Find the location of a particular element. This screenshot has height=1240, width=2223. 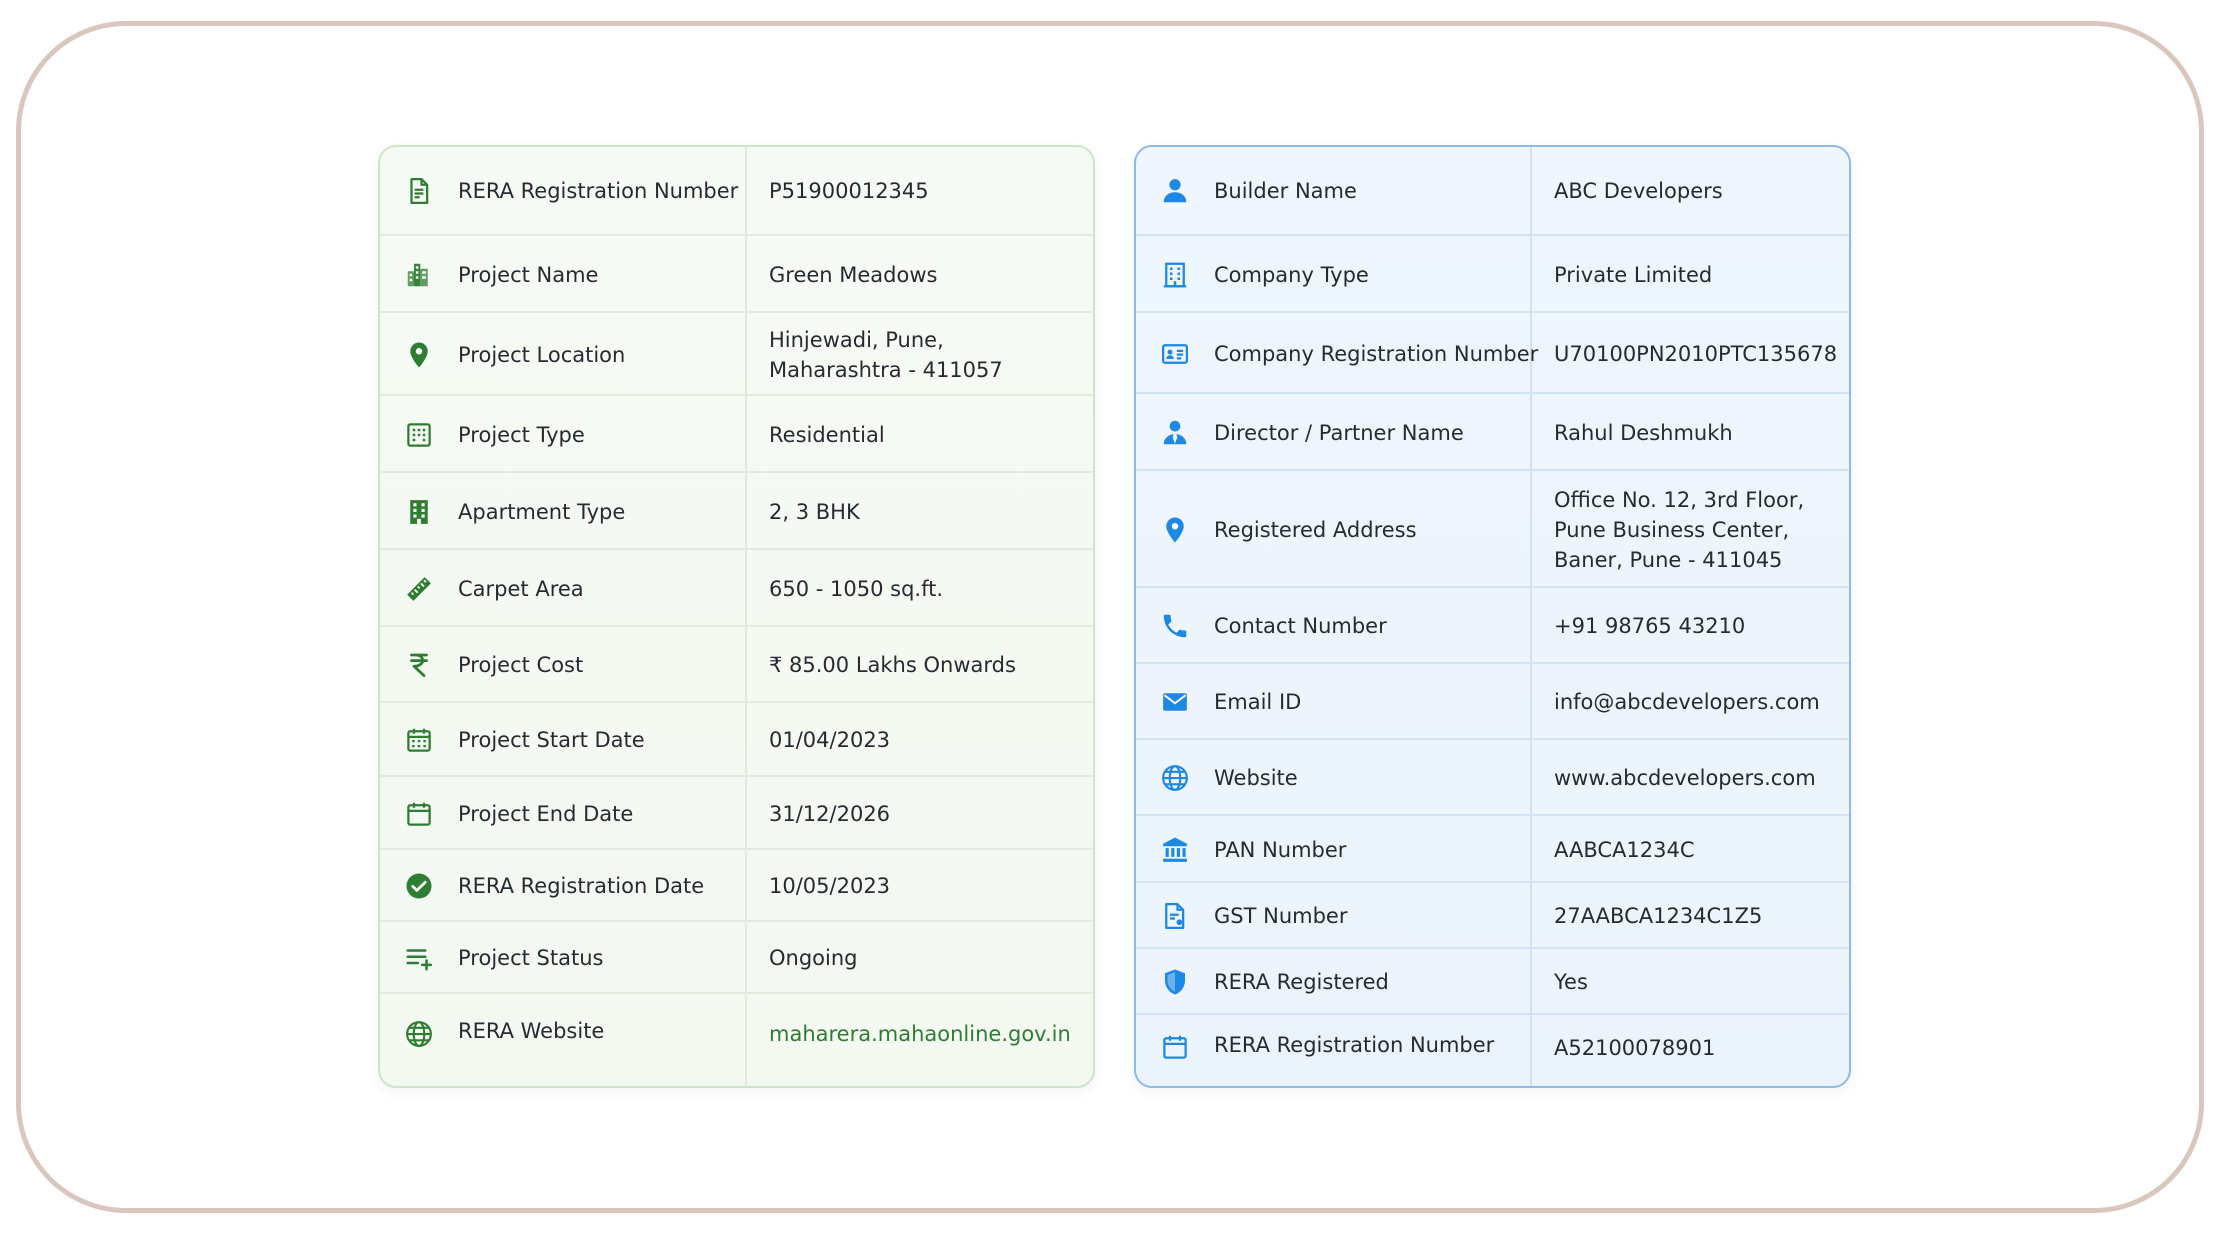

project-row-cost: Project Cost ₹ 85.00 Lakhs Onwards is located at coordinates (736, 664).